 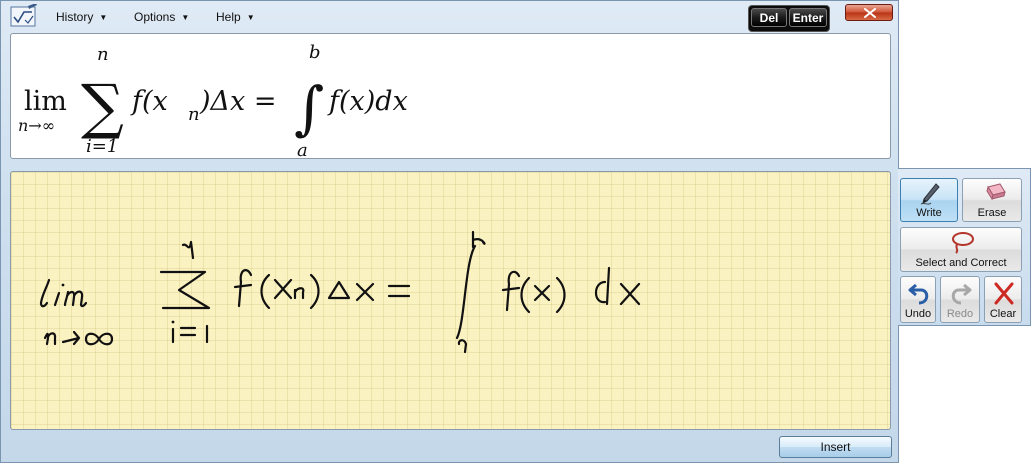 What do you see at coordinates (367, 101) in the screenshot?
I see `preview-integrand: f(x)dx` at bounding box center [367, 101].